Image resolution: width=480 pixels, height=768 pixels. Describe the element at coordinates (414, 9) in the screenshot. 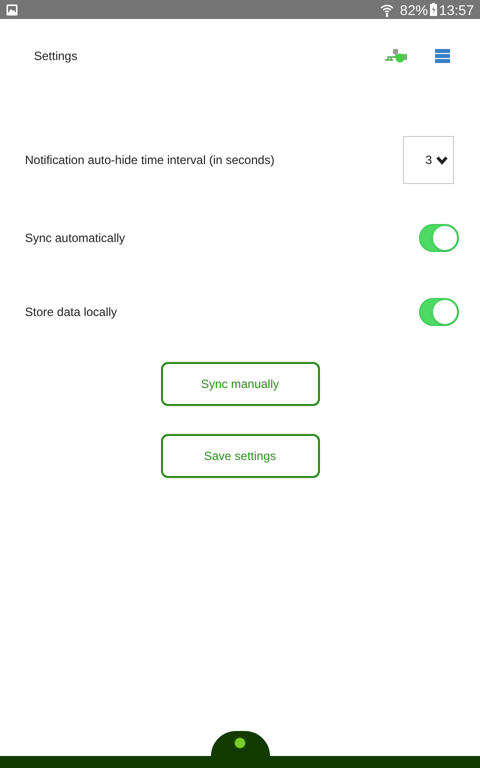

I see `battery-percentage: 82%` at that location.